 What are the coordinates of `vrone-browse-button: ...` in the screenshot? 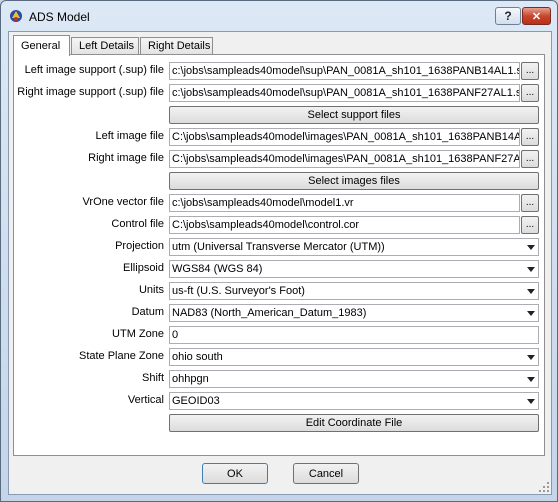 It's located at (530, 203).